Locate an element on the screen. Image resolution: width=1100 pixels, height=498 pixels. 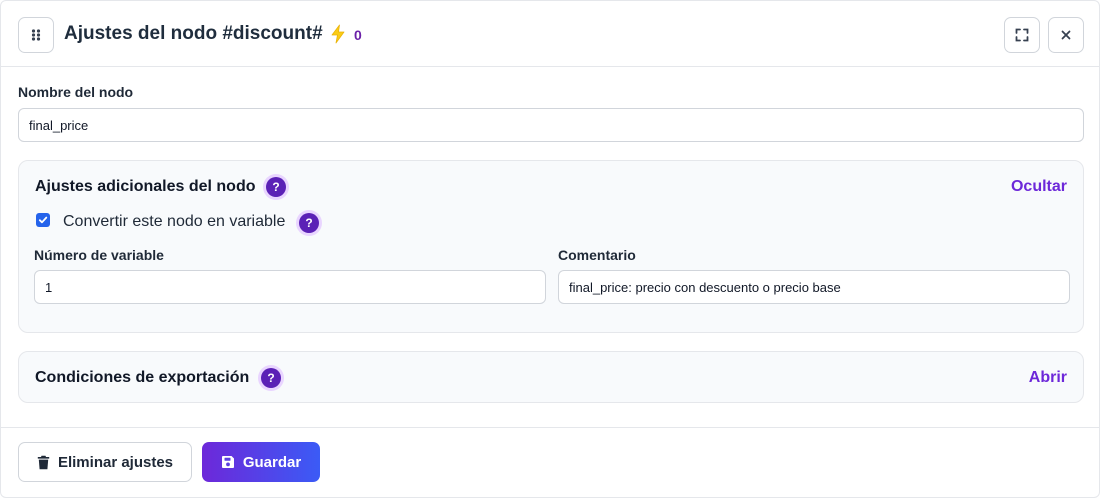
node-name-input is located at coordinates (551, 125).